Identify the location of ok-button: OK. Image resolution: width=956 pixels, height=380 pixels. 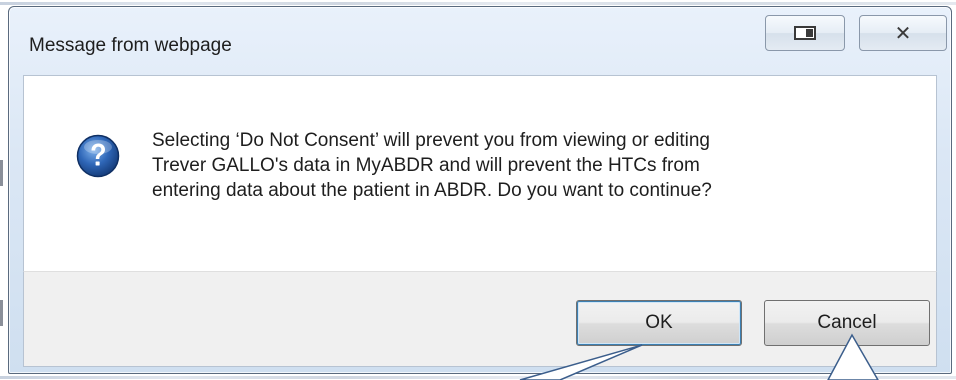
(659, 323).